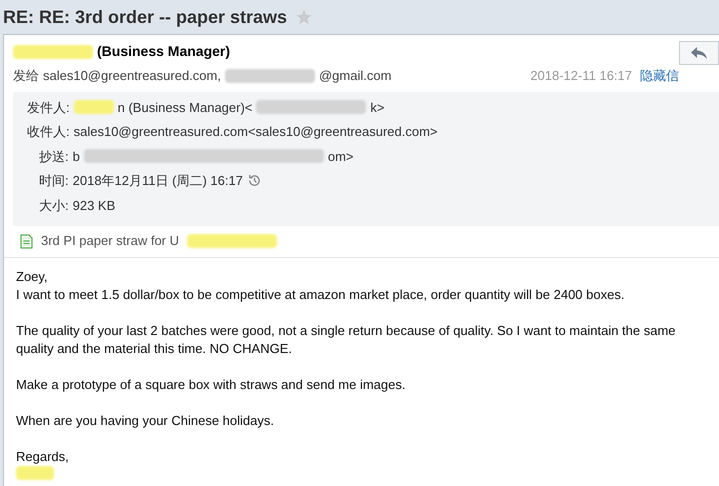  What do you see at coordinates (256, 132) in the screenshot?
I see `detail-value: sales10@greentreasured.com<sales10@greentreasured.com>` at bounding box center [256, 132].